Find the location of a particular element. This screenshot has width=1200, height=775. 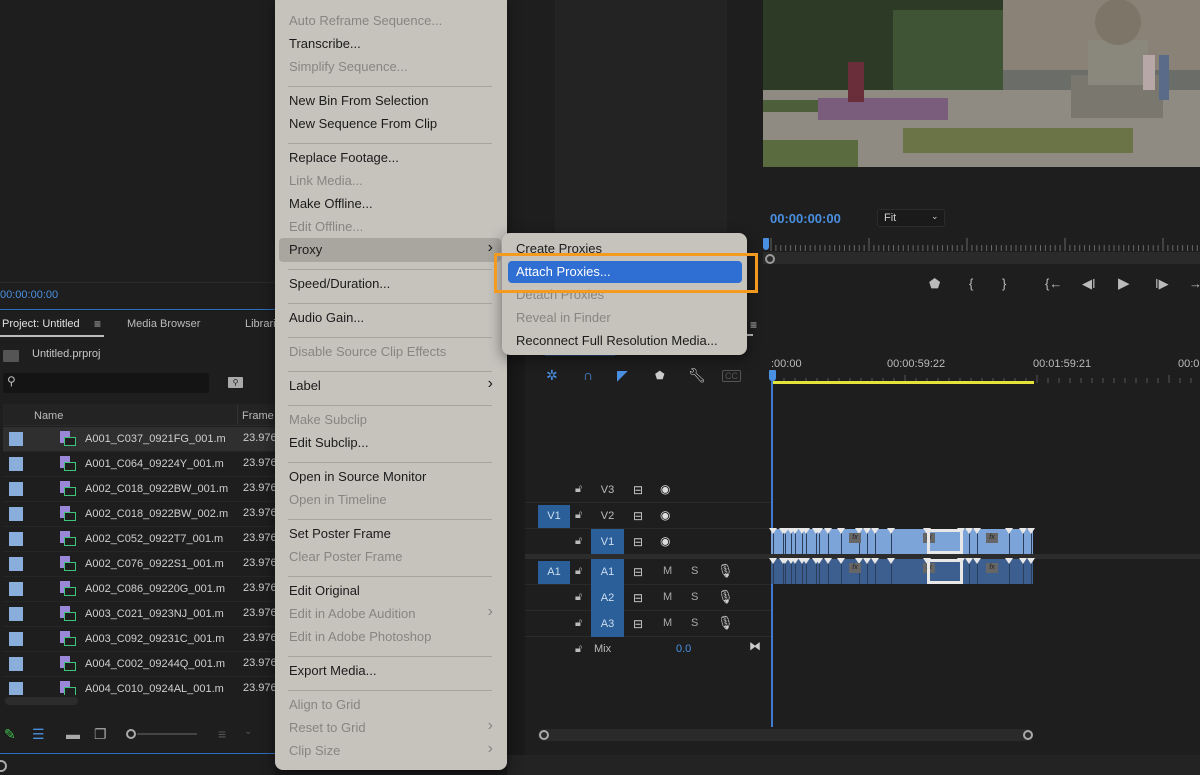

track-target: A2 is located at coordinates (607, 598).